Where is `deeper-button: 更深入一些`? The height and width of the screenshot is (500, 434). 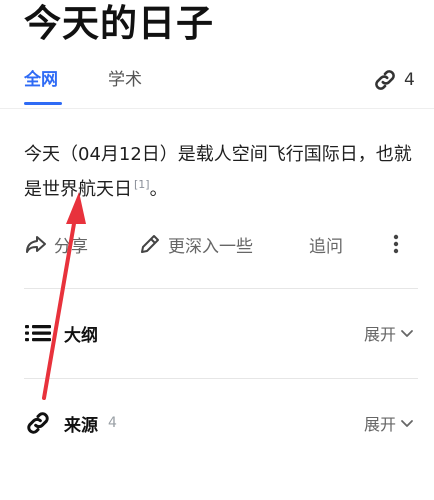 deeper-button: 更深入一些 is located at coordinates (195, 244).